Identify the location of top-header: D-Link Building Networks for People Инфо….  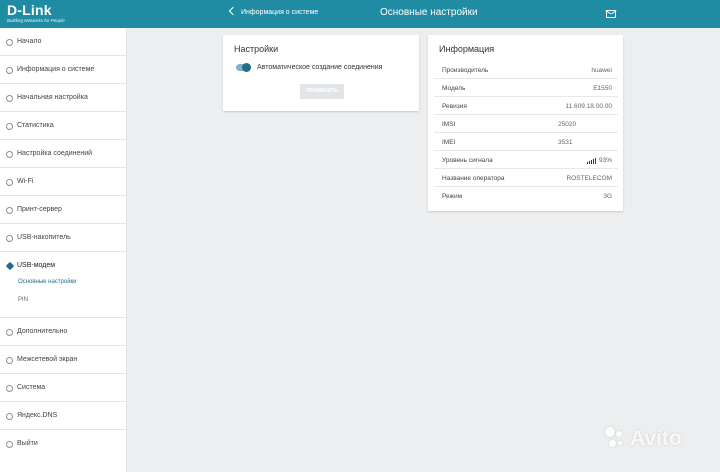
(360, 14).